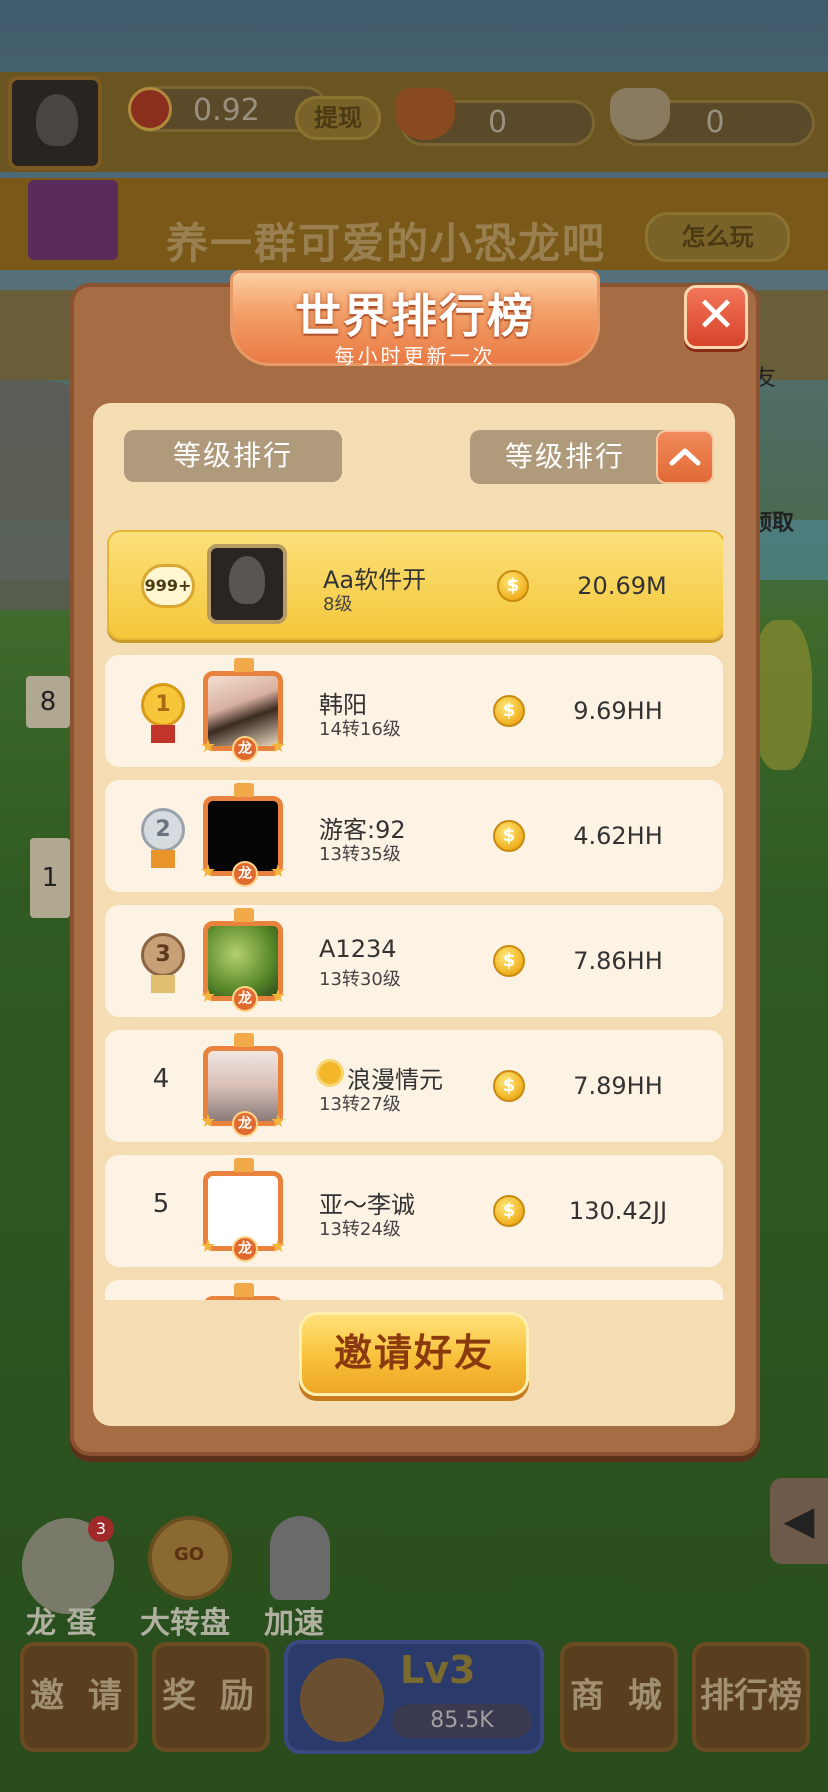 The height and width of the screenshot is (1792, 828). I want to click on ranking-dropdown: 等级排行, so click(592, 457).